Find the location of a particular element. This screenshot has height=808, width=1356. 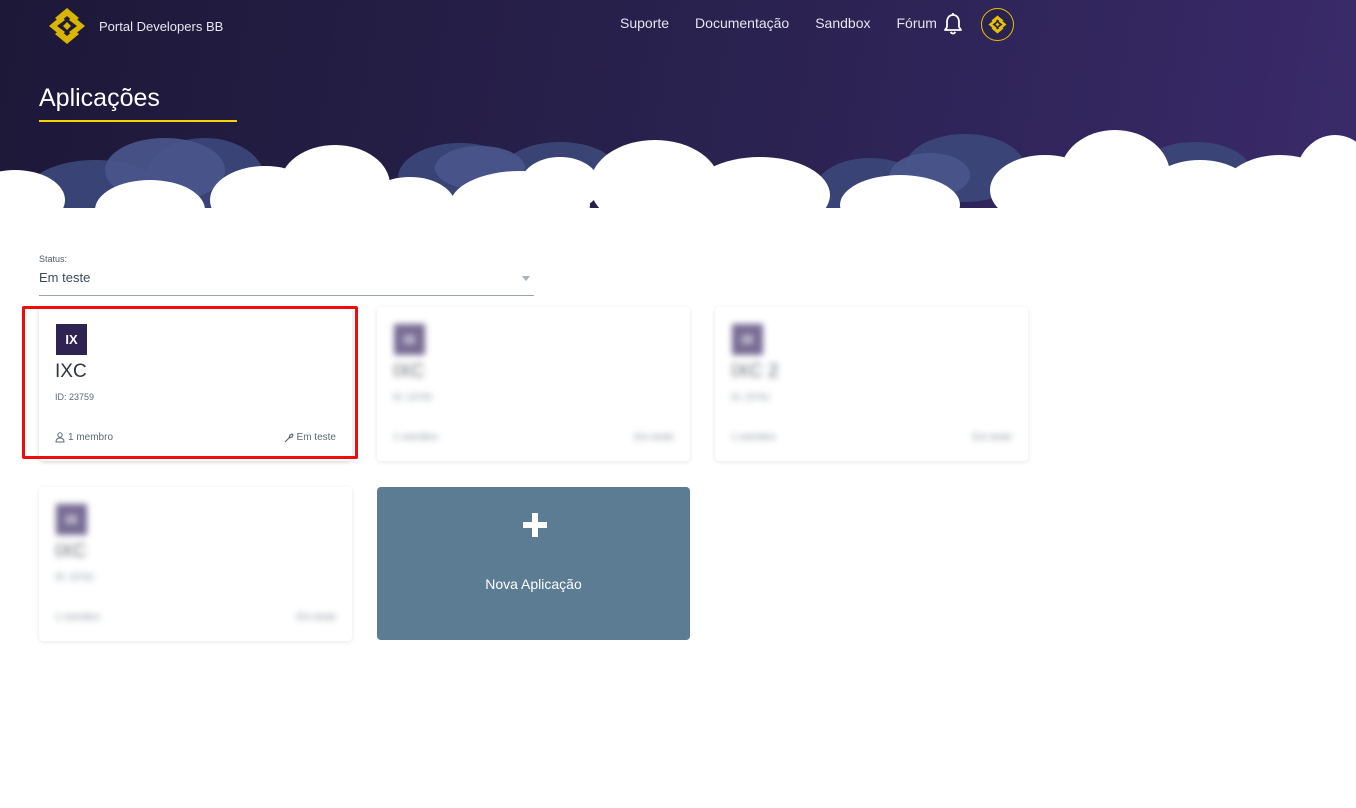

card-content: IX IXC ID: 23762 1 membro Em teste is located at coordinates (195, 564).